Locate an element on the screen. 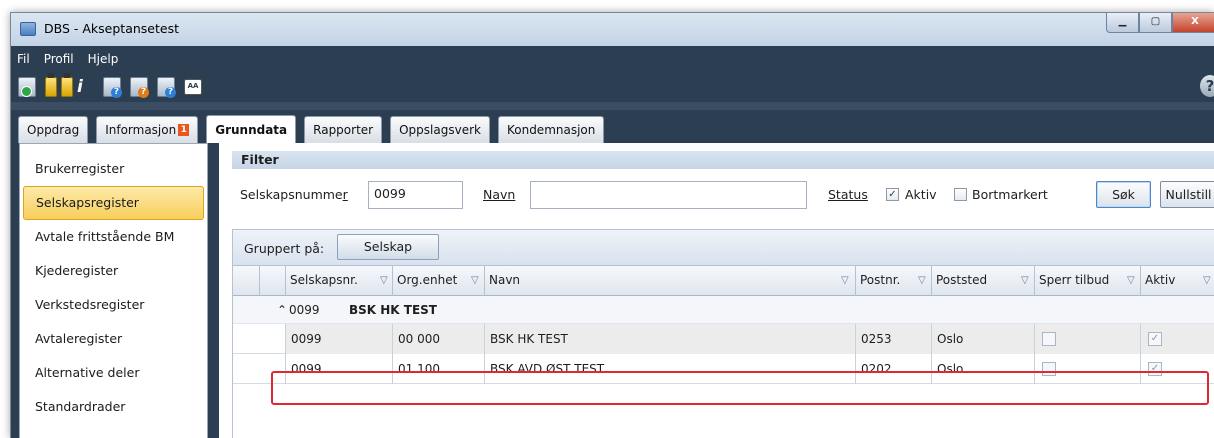 This screenshot has width=1214, height=438. minimize-button: ▁ is located at coordinates (1122, 23).